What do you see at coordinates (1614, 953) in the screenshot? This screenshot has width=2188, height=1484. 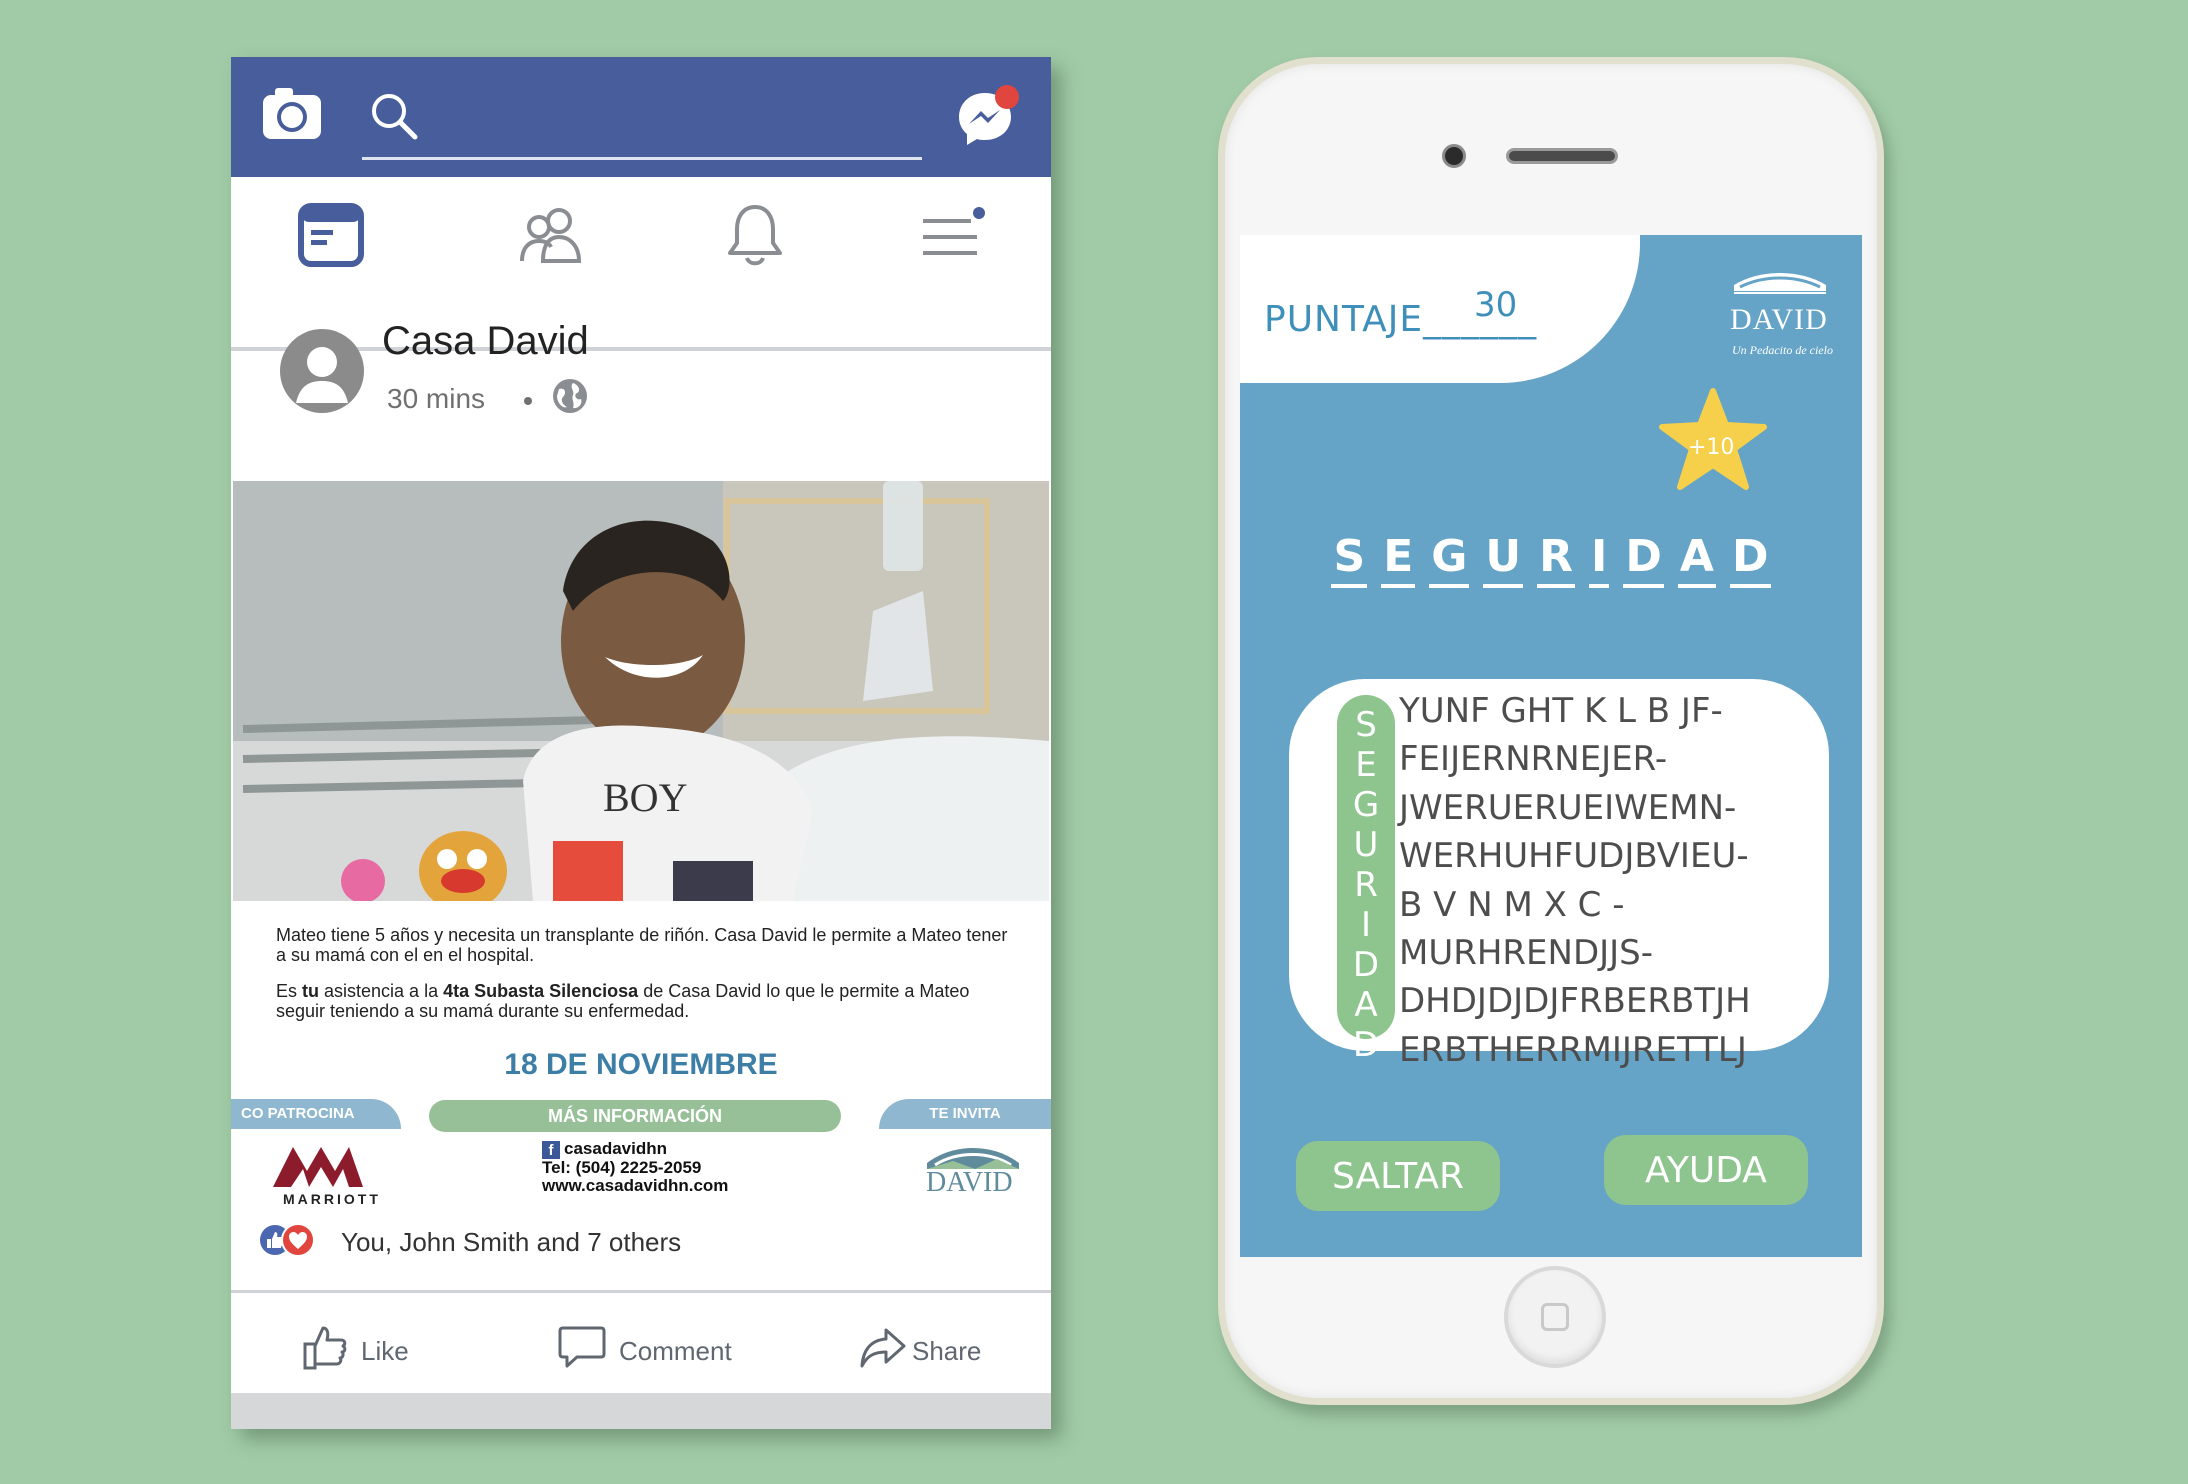 I see `grid-row: MURHRENDJJS-` at bounding box center [1614, 953].